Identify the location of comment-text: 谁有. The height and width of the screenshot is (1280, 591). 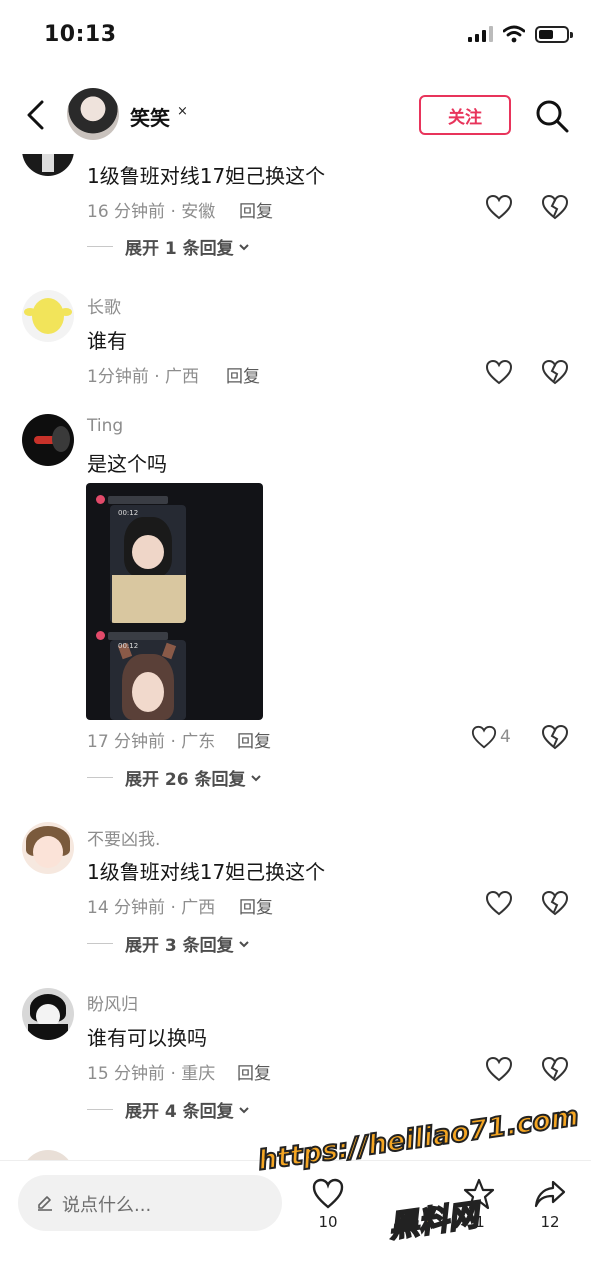
(107, 341).